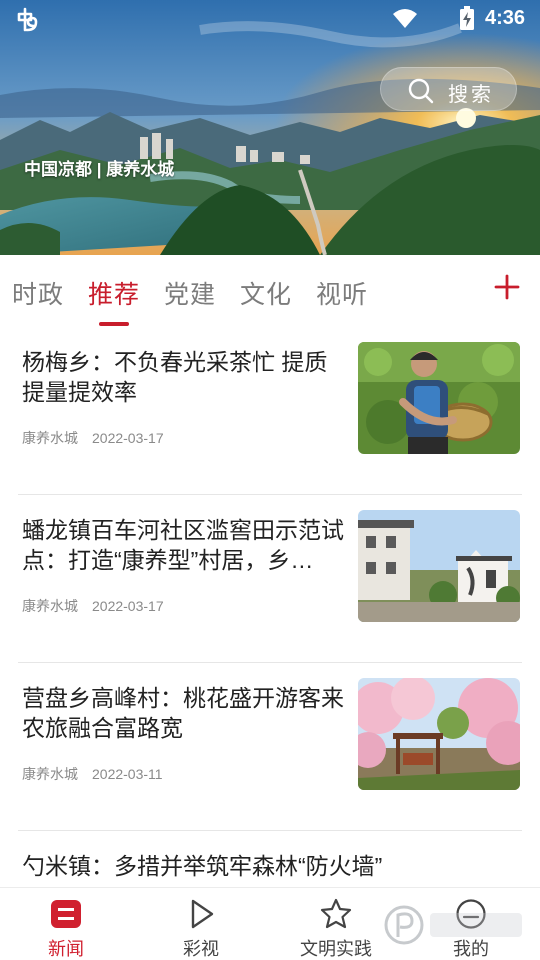 The width and height of the screenshot is (540, 960). Describe the element at coordinates (202, 914) in the screenshot. I see `play-icon` at that location.